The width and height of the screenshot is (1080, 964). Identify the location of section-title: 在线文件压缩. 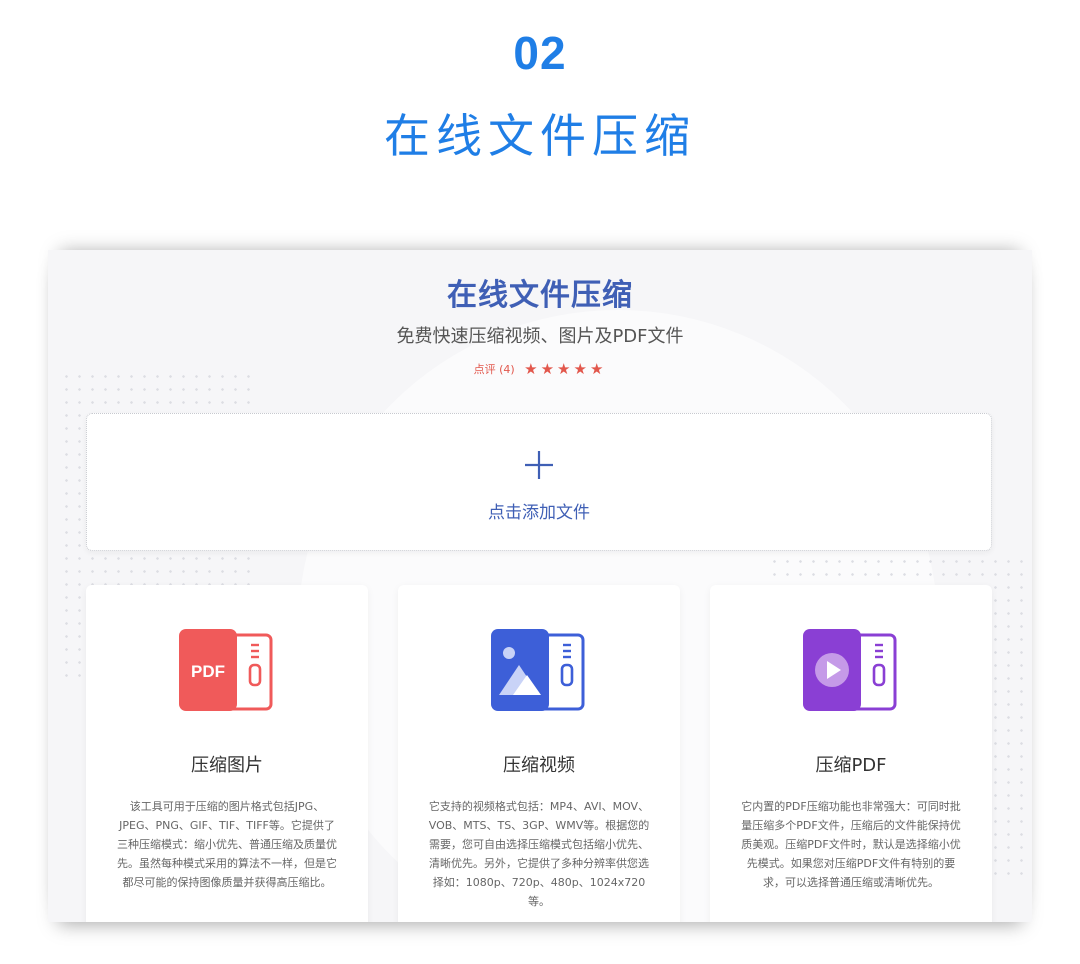
(540, 136).